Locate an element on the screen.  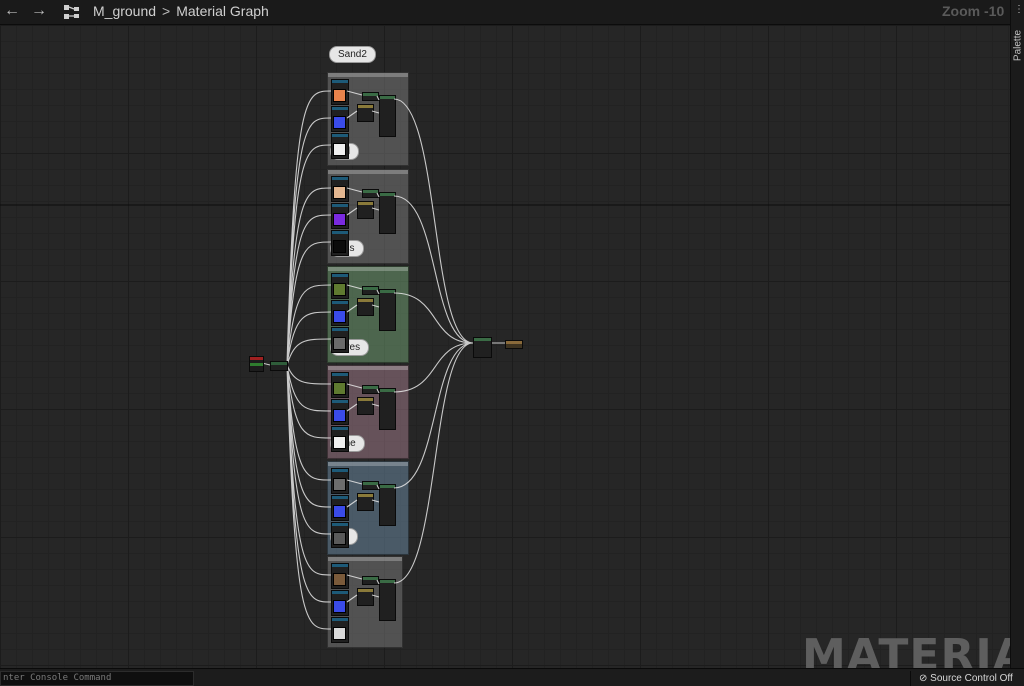
zoom-level: Zoom -10 is located at coordinates (973, 11).